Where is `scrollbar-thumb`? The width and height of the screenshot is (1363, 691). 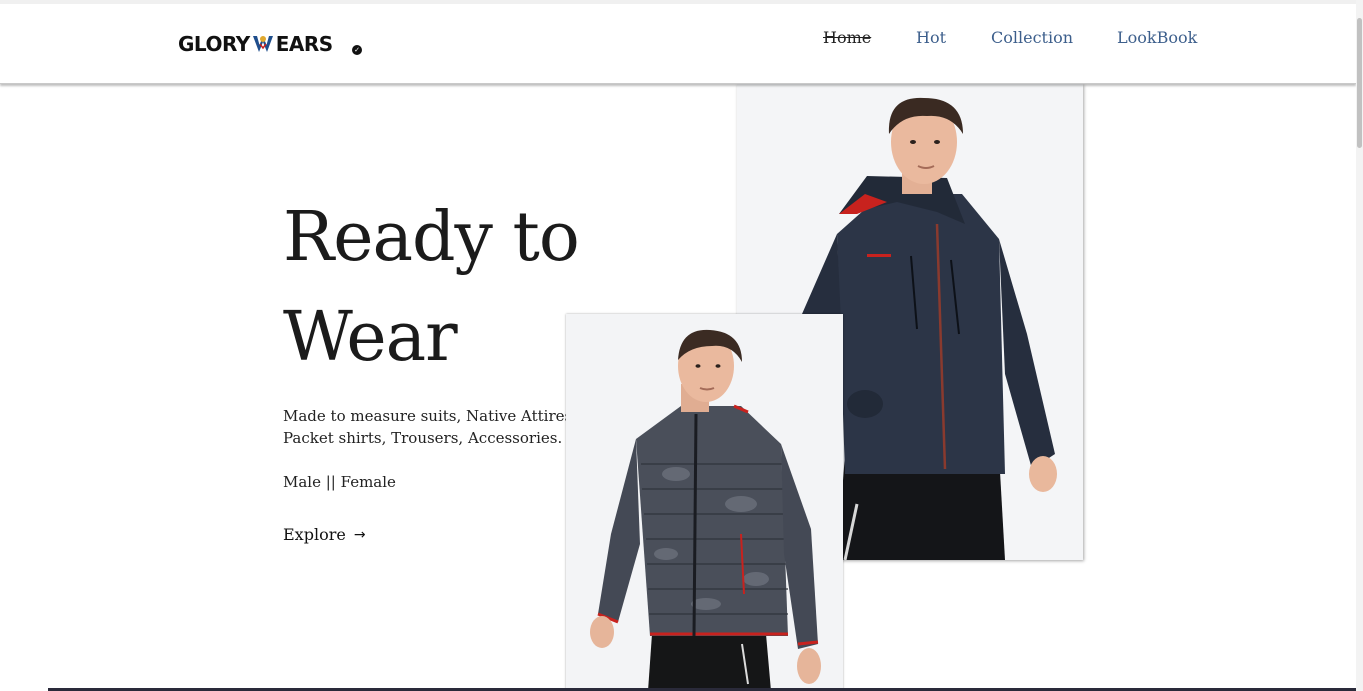
scrollbar-thumb is located at coordinates (1359, 83).